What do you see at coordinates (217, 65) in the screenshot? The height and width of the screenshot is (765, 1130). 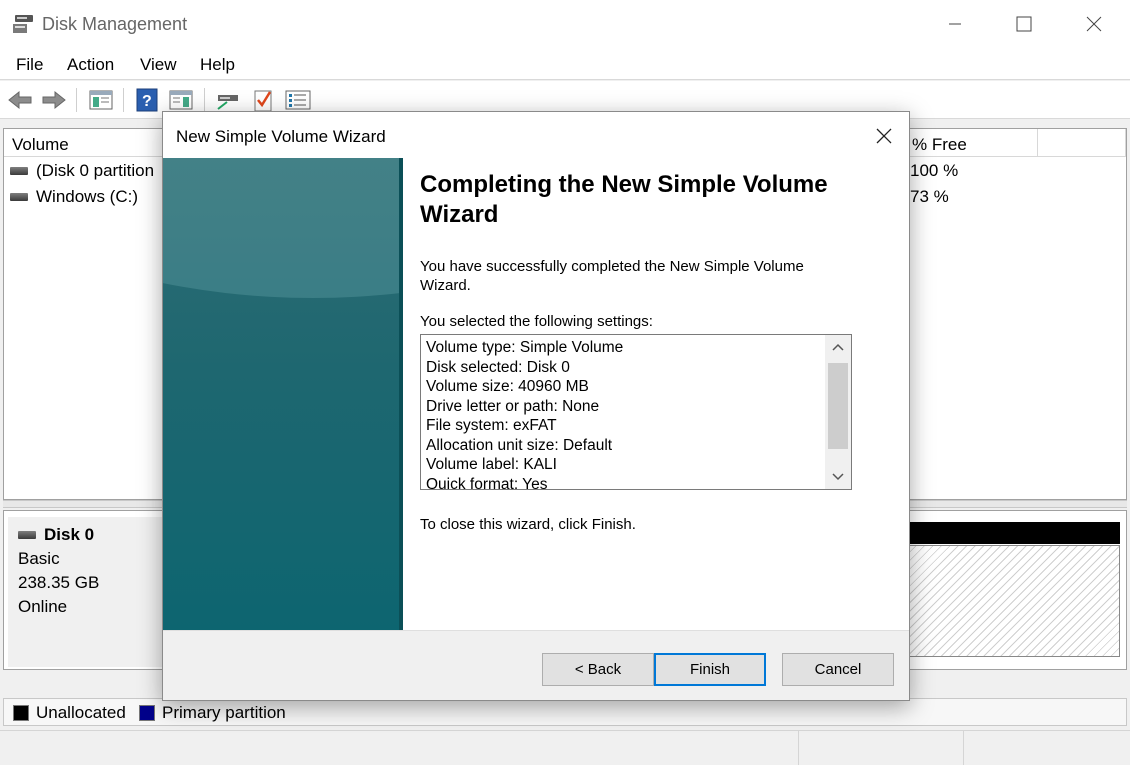 I see `menu-help: Help` at bounding box center [217, 65].